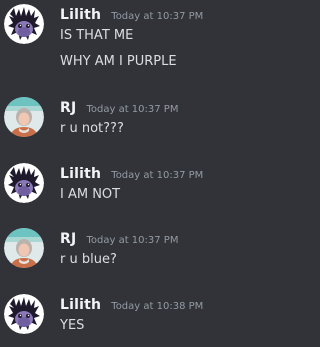 Image resolution: width=320 pixels, height=347 pixels. I want to click on message-header: Lilith Today at 10:38 PM, so click(131, 304).